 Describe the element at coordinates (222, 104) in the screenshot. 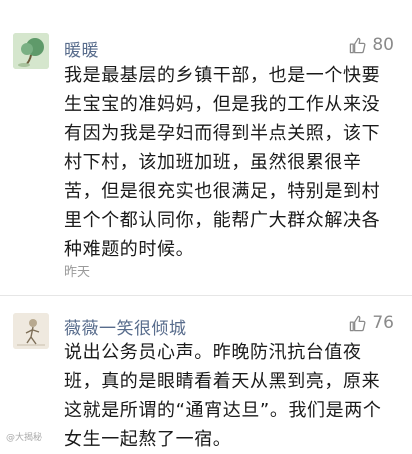

I see `comment-text-line: 生宝宝的准妈妈，但是我的工作从来没` at that location.